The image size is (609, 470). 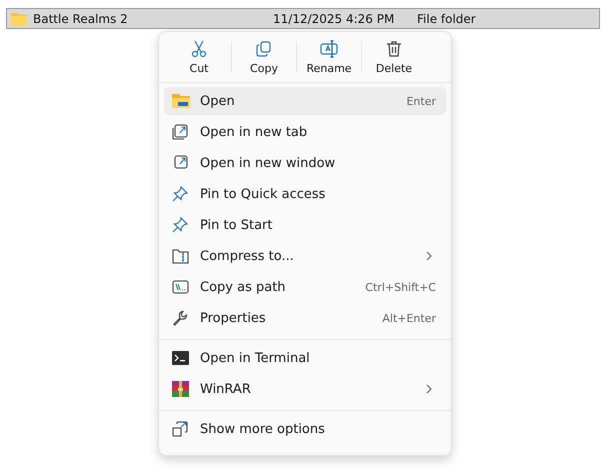 I want to click on file-name: Battle Realms 2, so click(x=81, y=19).